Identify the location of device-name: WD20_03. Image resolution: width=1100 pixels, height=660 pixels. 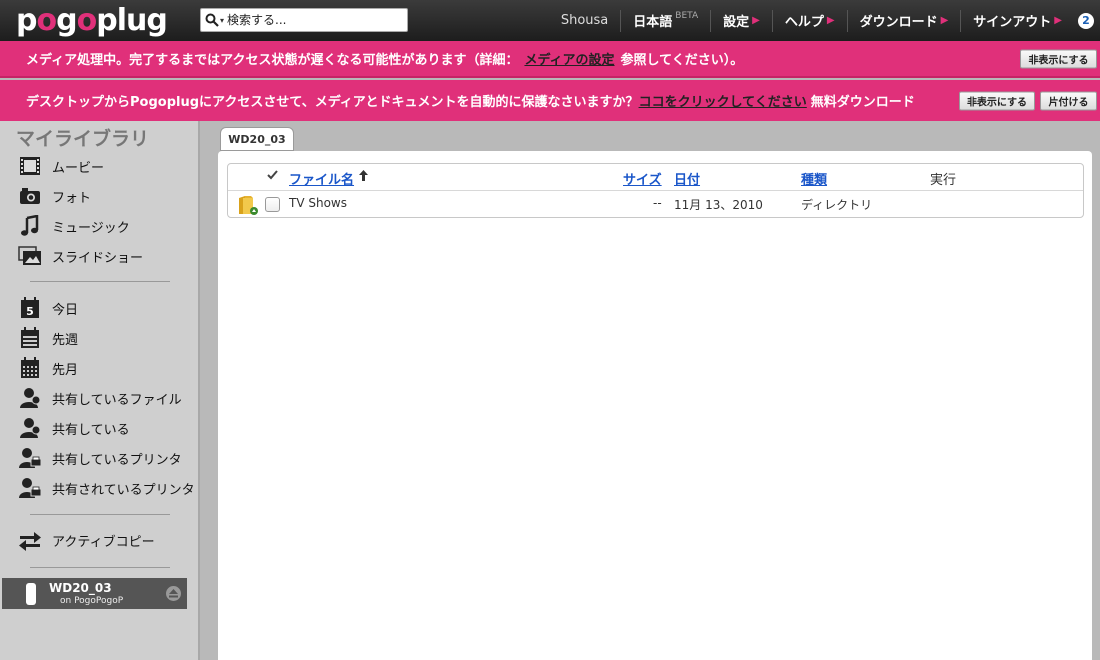
(80, 588).